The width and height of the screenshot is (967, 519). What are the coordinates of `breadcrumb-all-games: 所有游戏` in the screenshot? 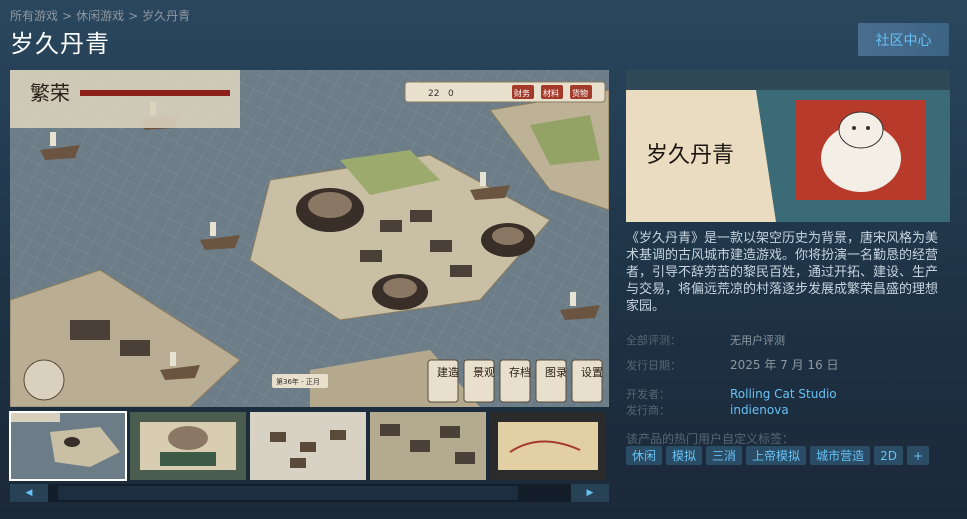 It's located at (34, 16).